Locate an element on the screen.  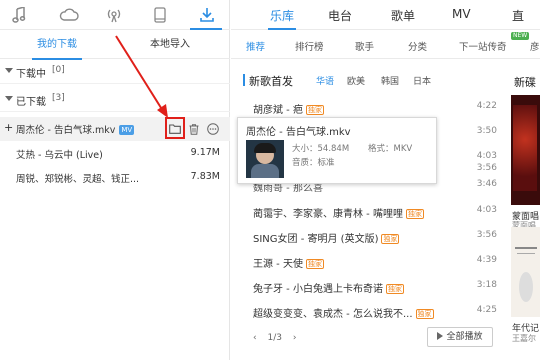
phone-icon is located at coordinates (160, 15).